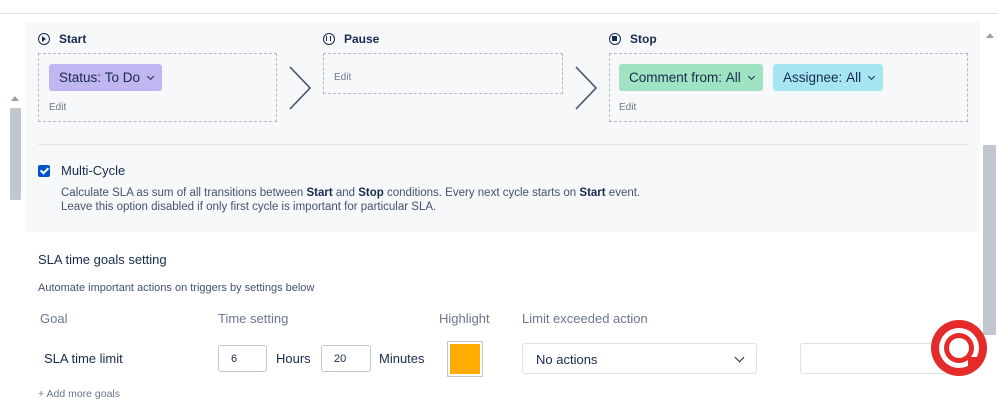 The height and width of the screenshot is (406, 998). I want to click on top-divider, so click(499, 13).